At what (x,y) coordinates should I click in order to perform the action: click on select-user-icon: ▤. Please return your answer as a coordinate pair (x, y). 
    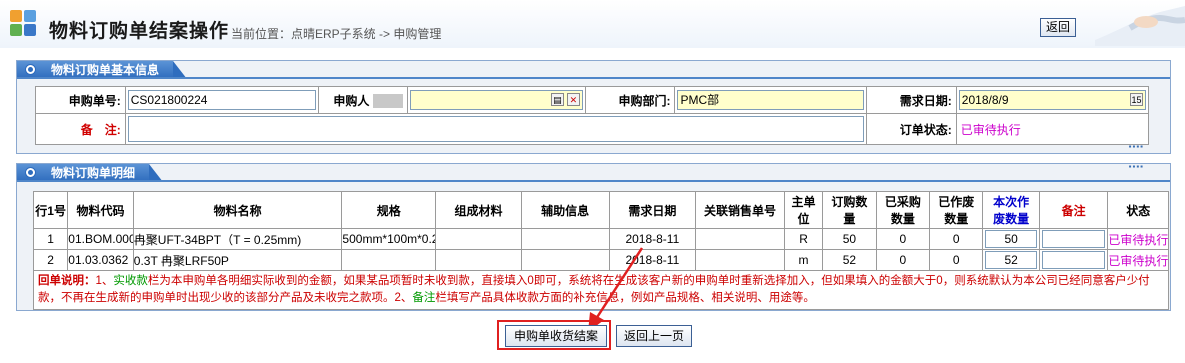
    Looking at the image, I should click on (557, 99).